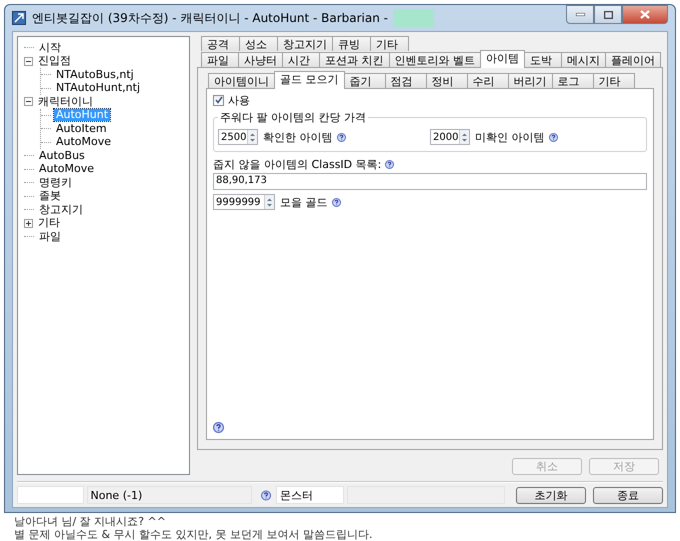 The width and height of the screenshot is (680, 541). I want to click on field-label: 확인한 아이템, so click(297, 137).